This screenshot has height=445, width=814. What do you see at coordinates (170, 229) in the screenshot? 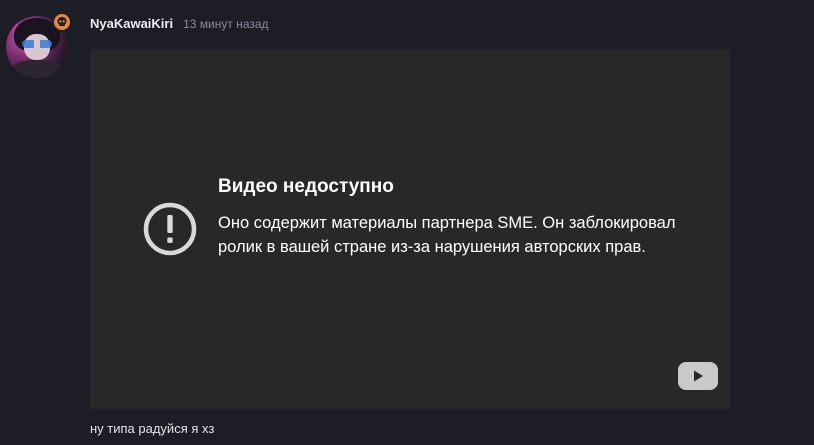
I see `alert-circle-icon` at bounding box center [170, 229].